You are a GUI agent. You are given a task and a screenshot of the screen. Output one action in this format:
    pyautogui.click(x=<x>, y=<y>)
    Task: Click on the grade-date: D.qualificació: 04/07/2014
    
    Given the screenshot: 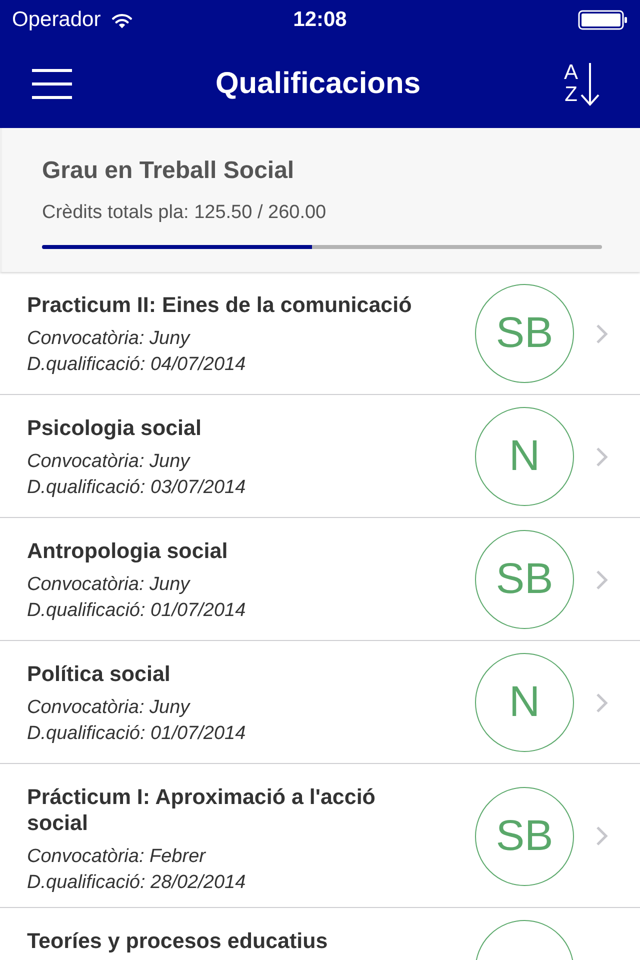 What is the action you would take?
    pyautogui.click(x=137, y=365)
    